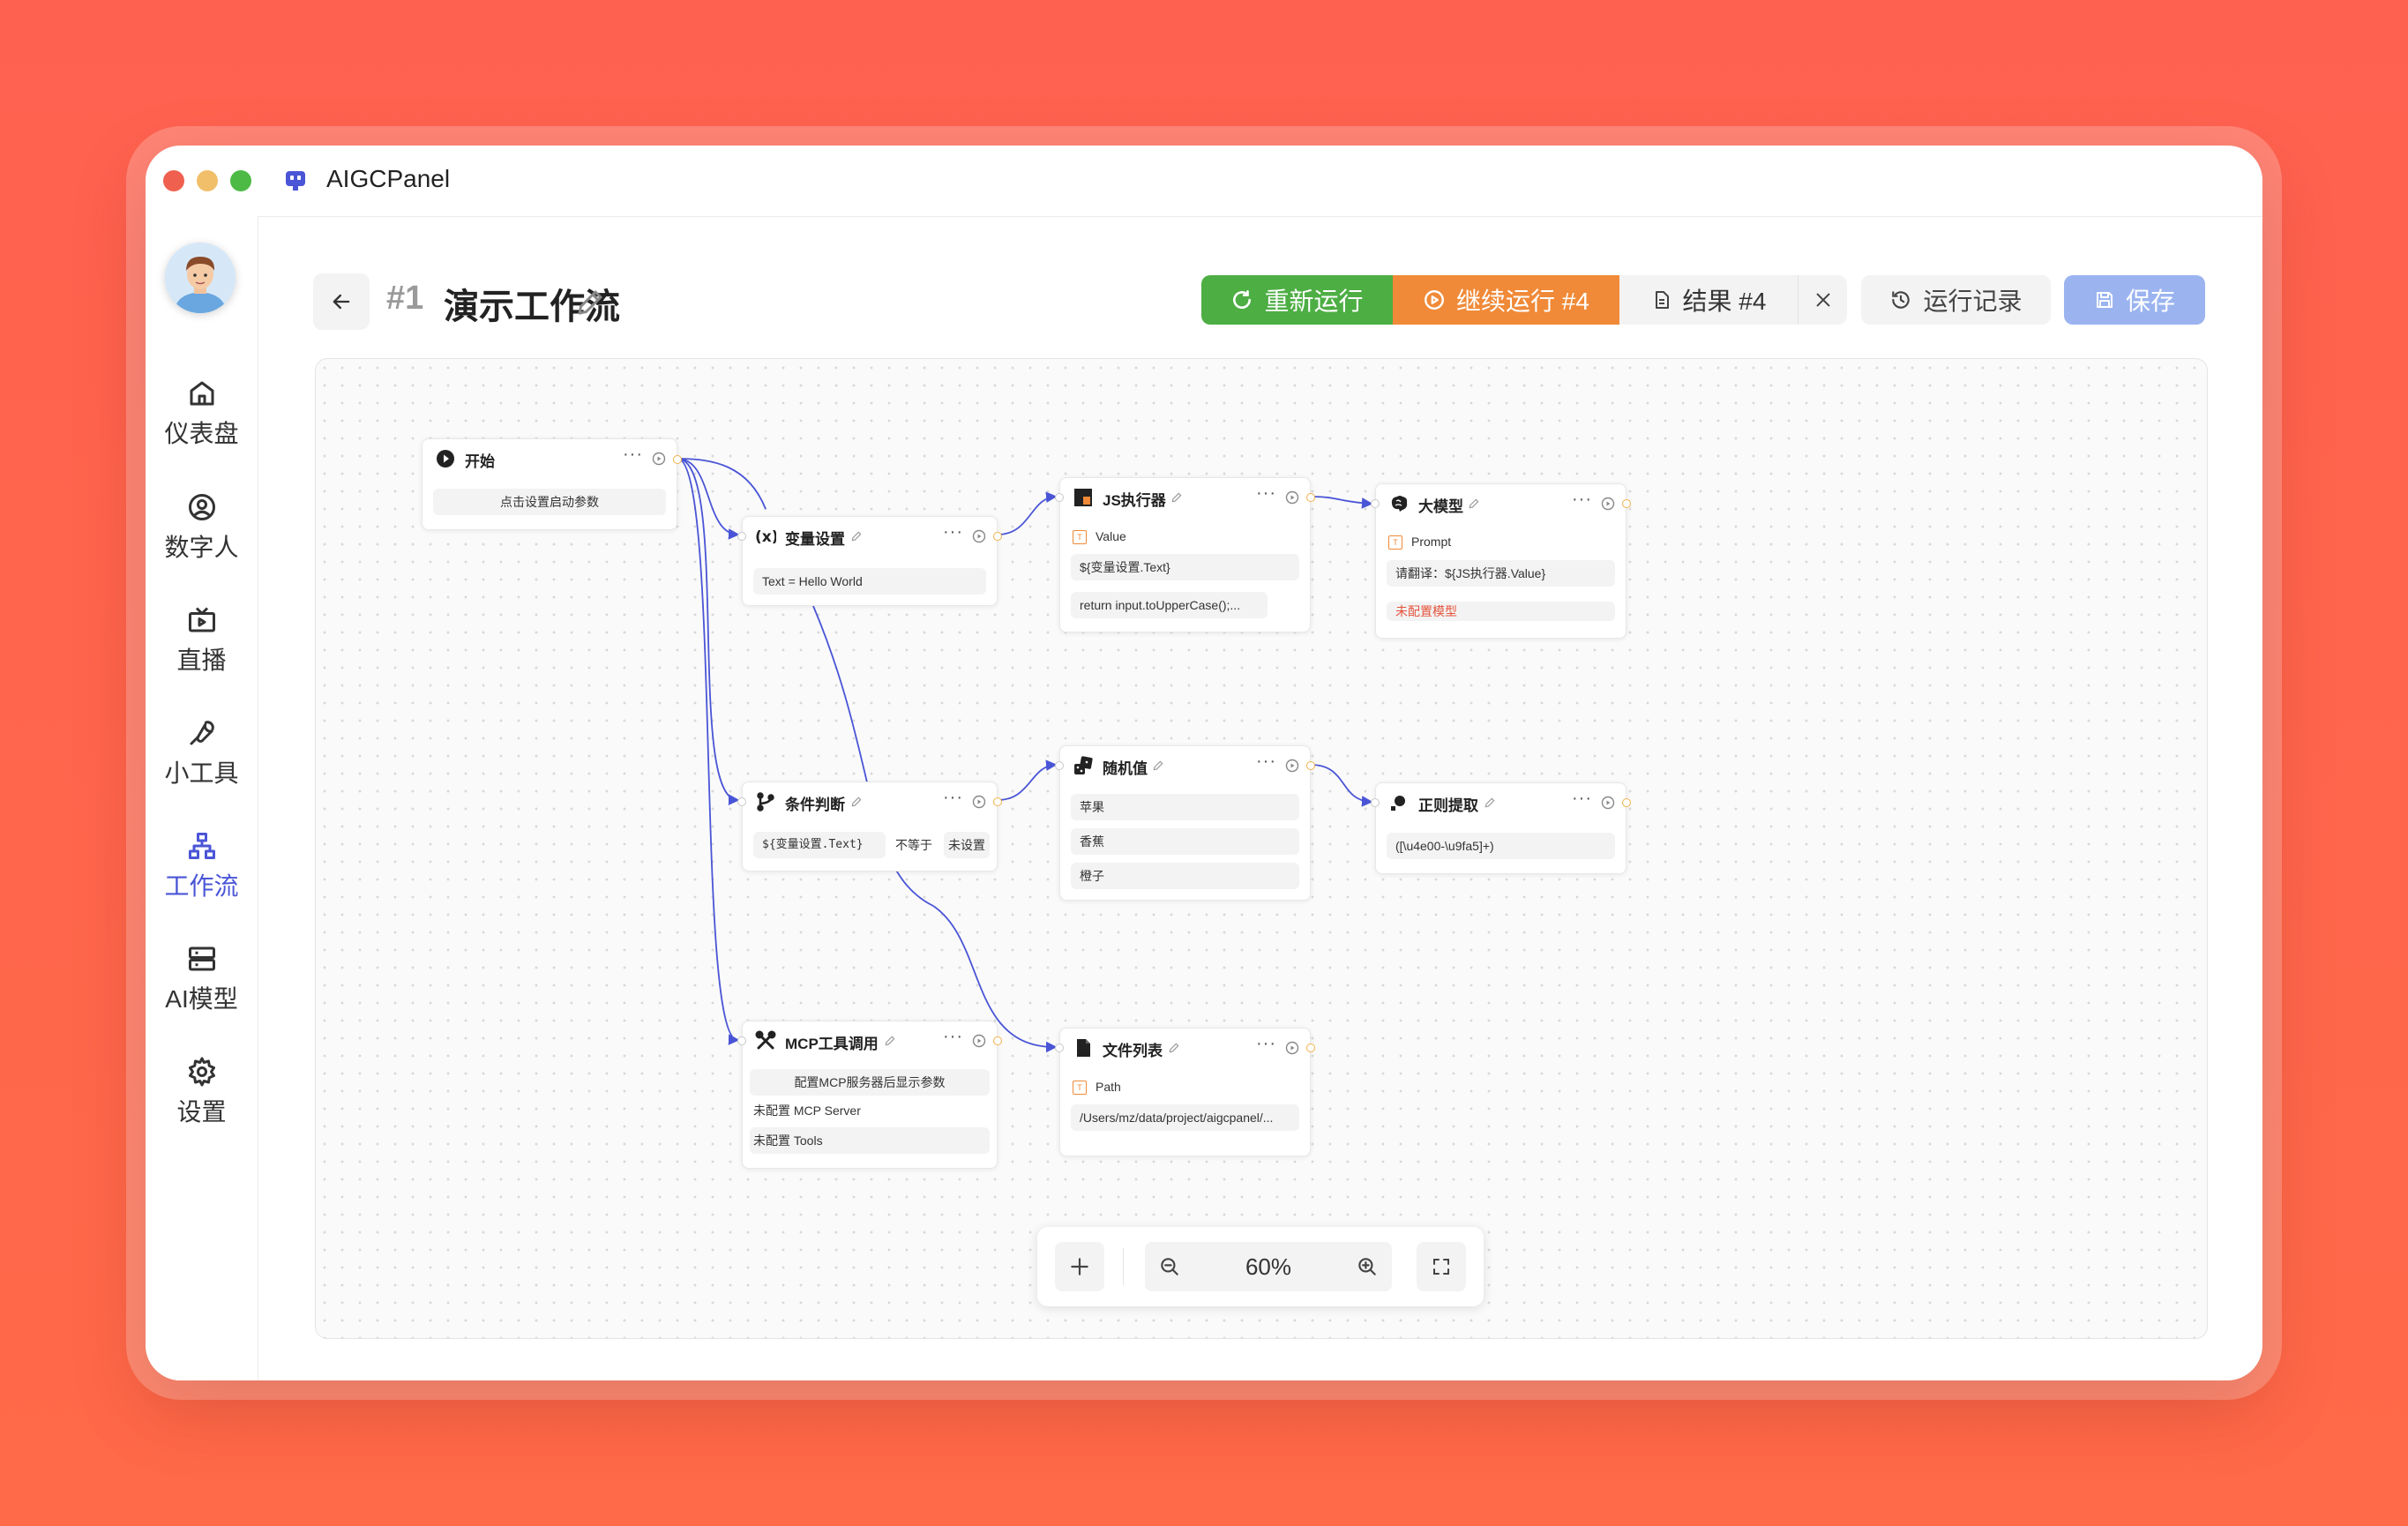 The width and height of the screenshot is (2408, 1526). I want to click on back-button, so click(341, 301).